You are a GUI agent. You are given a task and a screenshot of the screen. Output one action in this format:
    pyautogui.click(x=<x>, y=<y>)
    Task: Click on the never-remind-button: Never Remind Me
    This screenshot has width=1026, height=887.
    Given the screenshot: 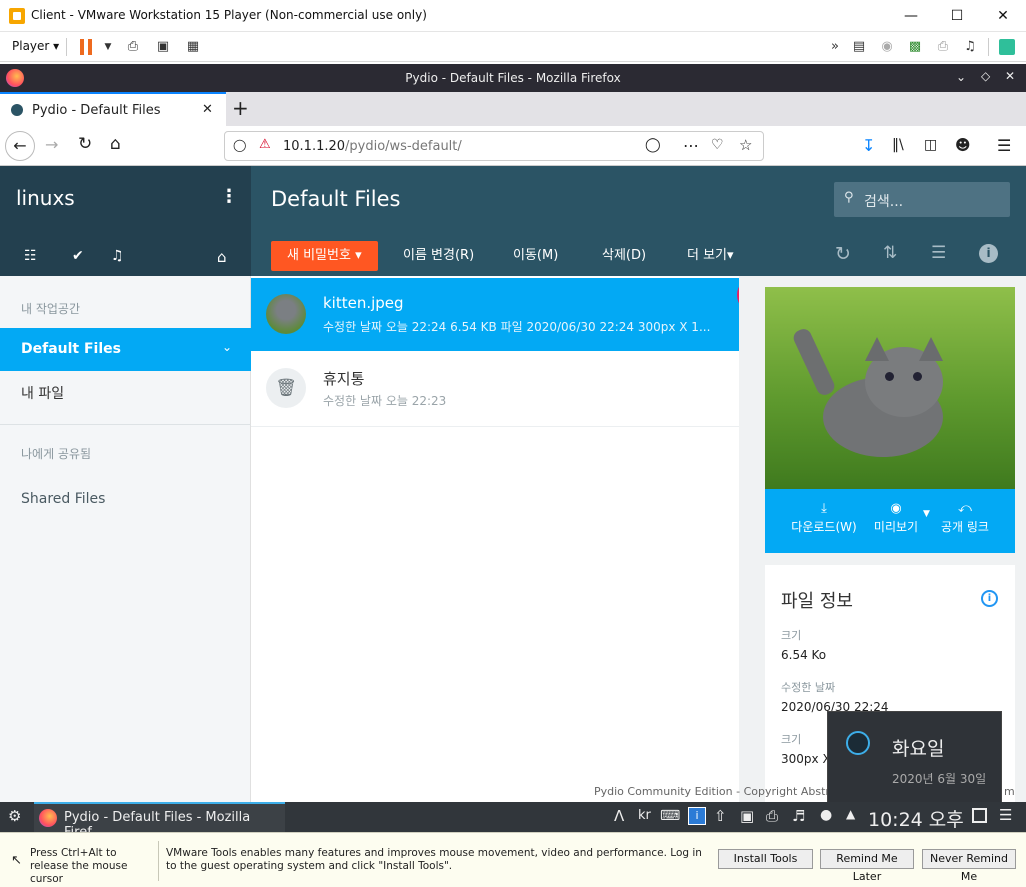 What is the action you would take?
    pyautogui.click(x=969, y=866)
    